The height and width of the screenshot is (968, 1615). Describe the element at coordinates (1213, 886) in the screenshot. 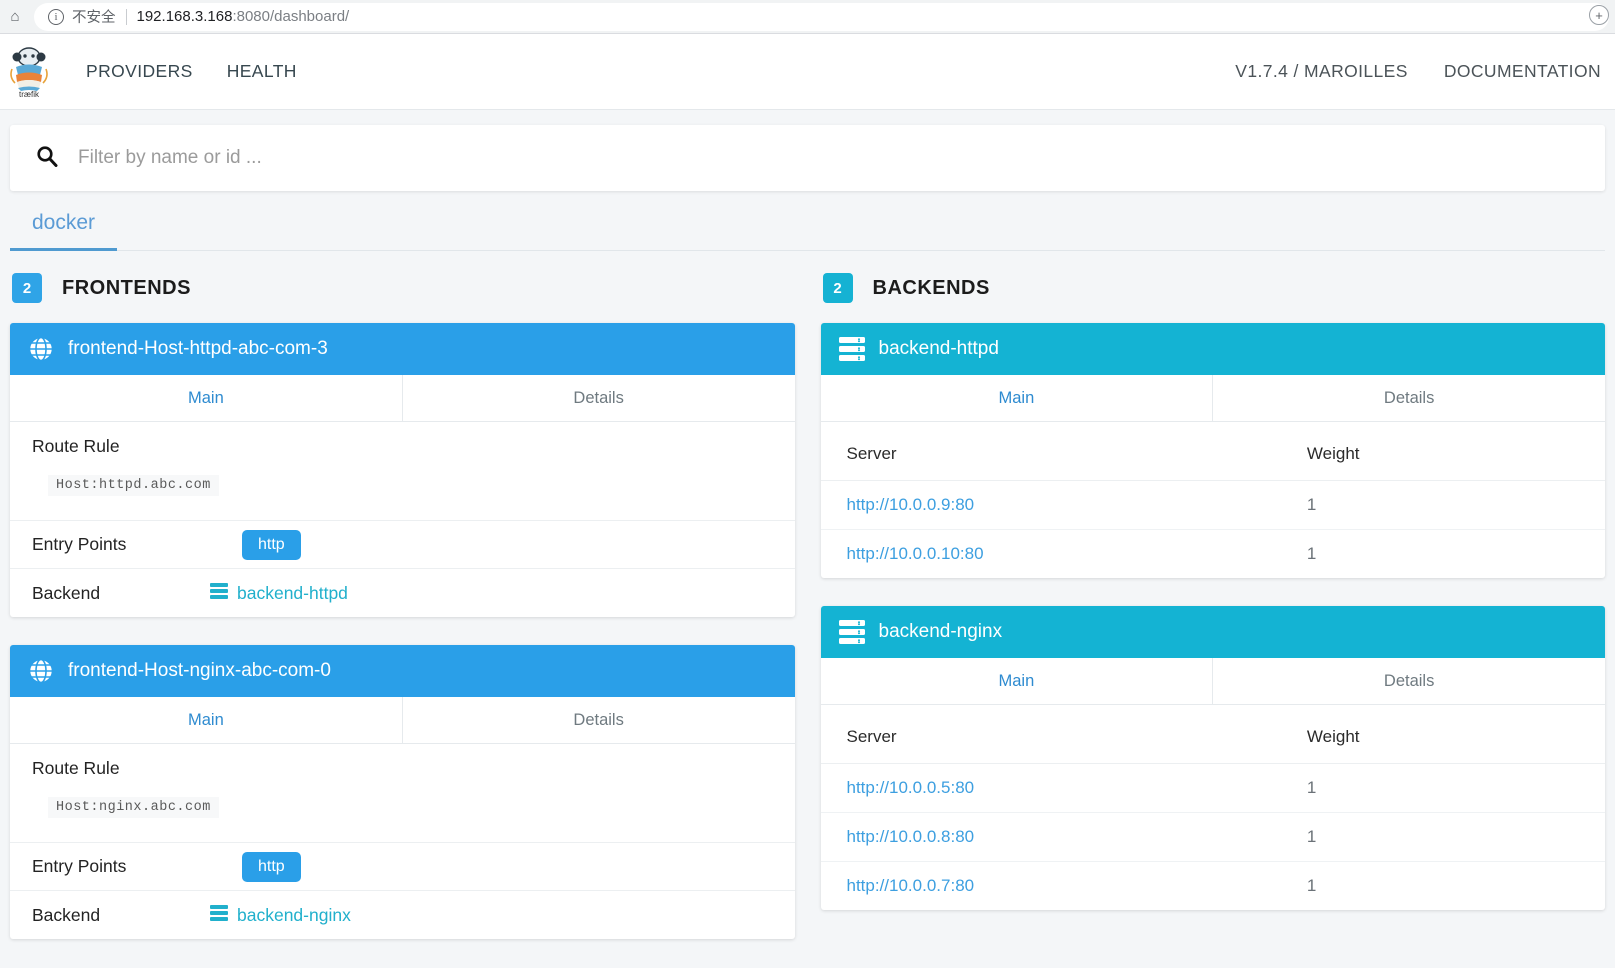

I see `table-row: http://10.0.0.7:80 1` at that location.